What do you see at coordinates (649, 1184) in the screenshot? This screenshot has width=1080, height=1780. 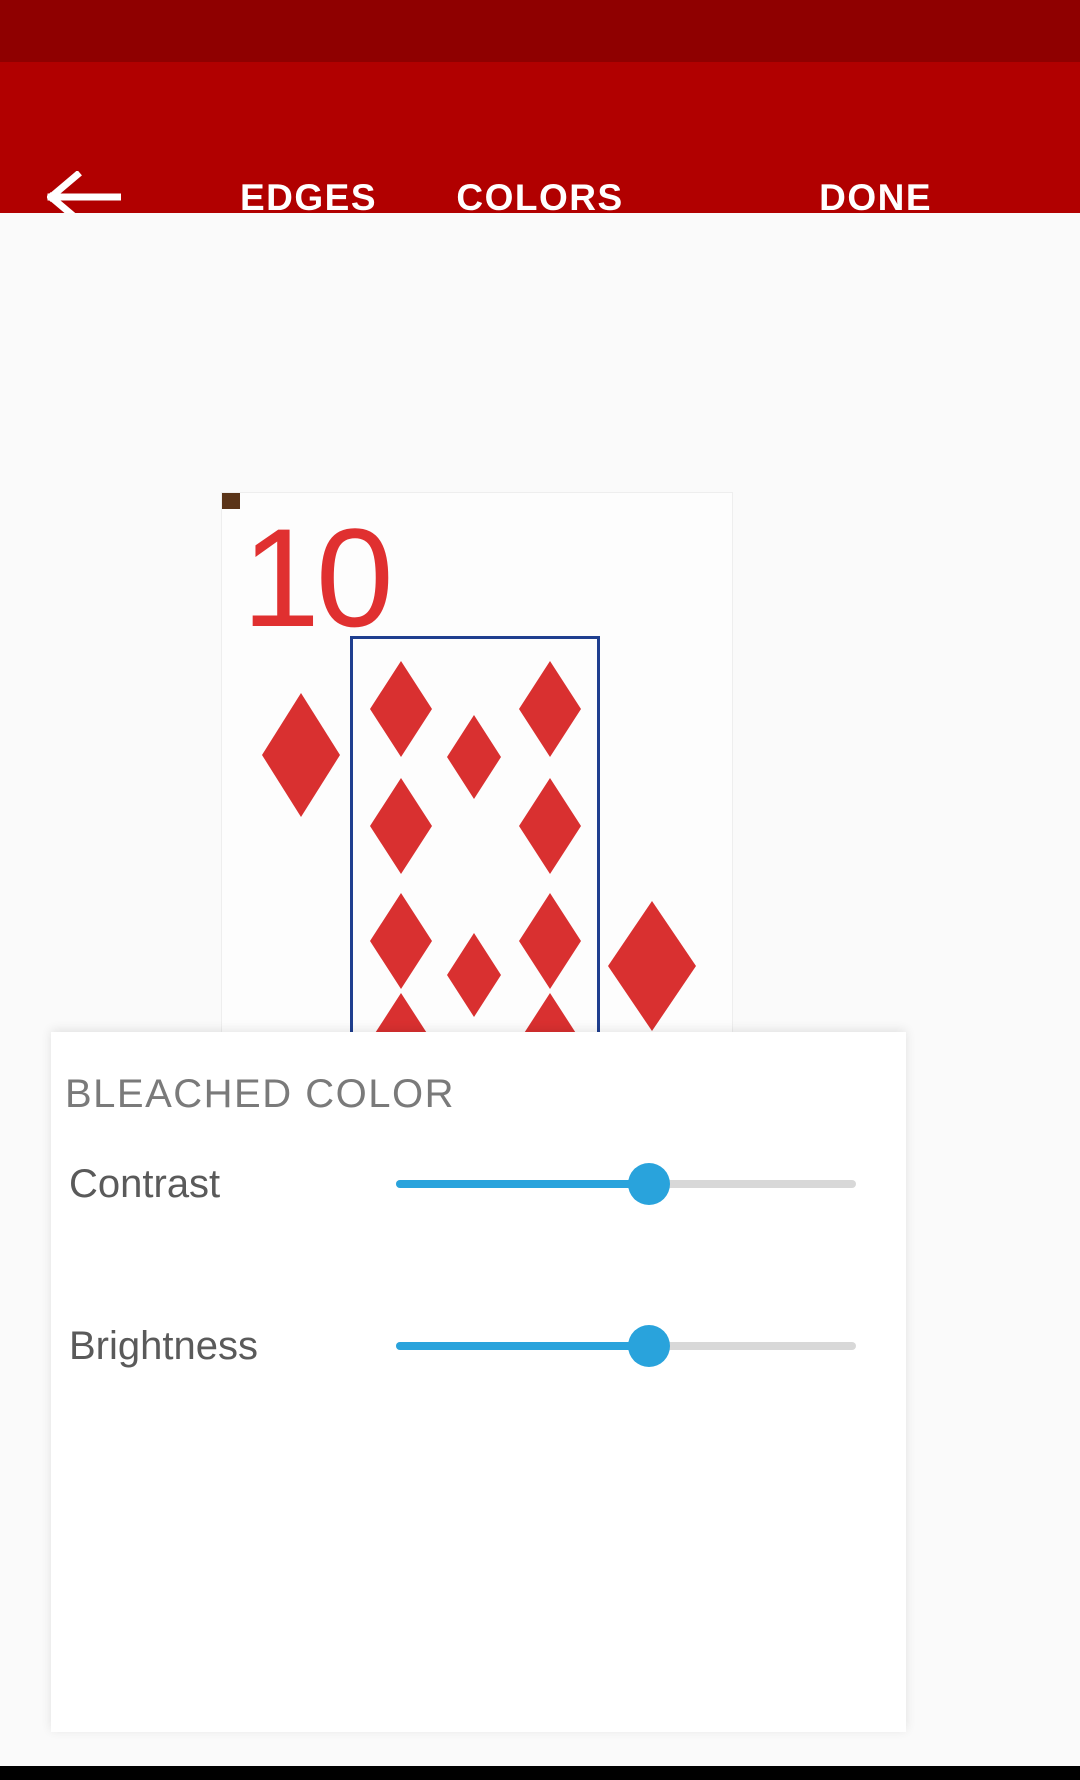 I see `contrast-slider-thumb` at bounding box center [649, 1184].